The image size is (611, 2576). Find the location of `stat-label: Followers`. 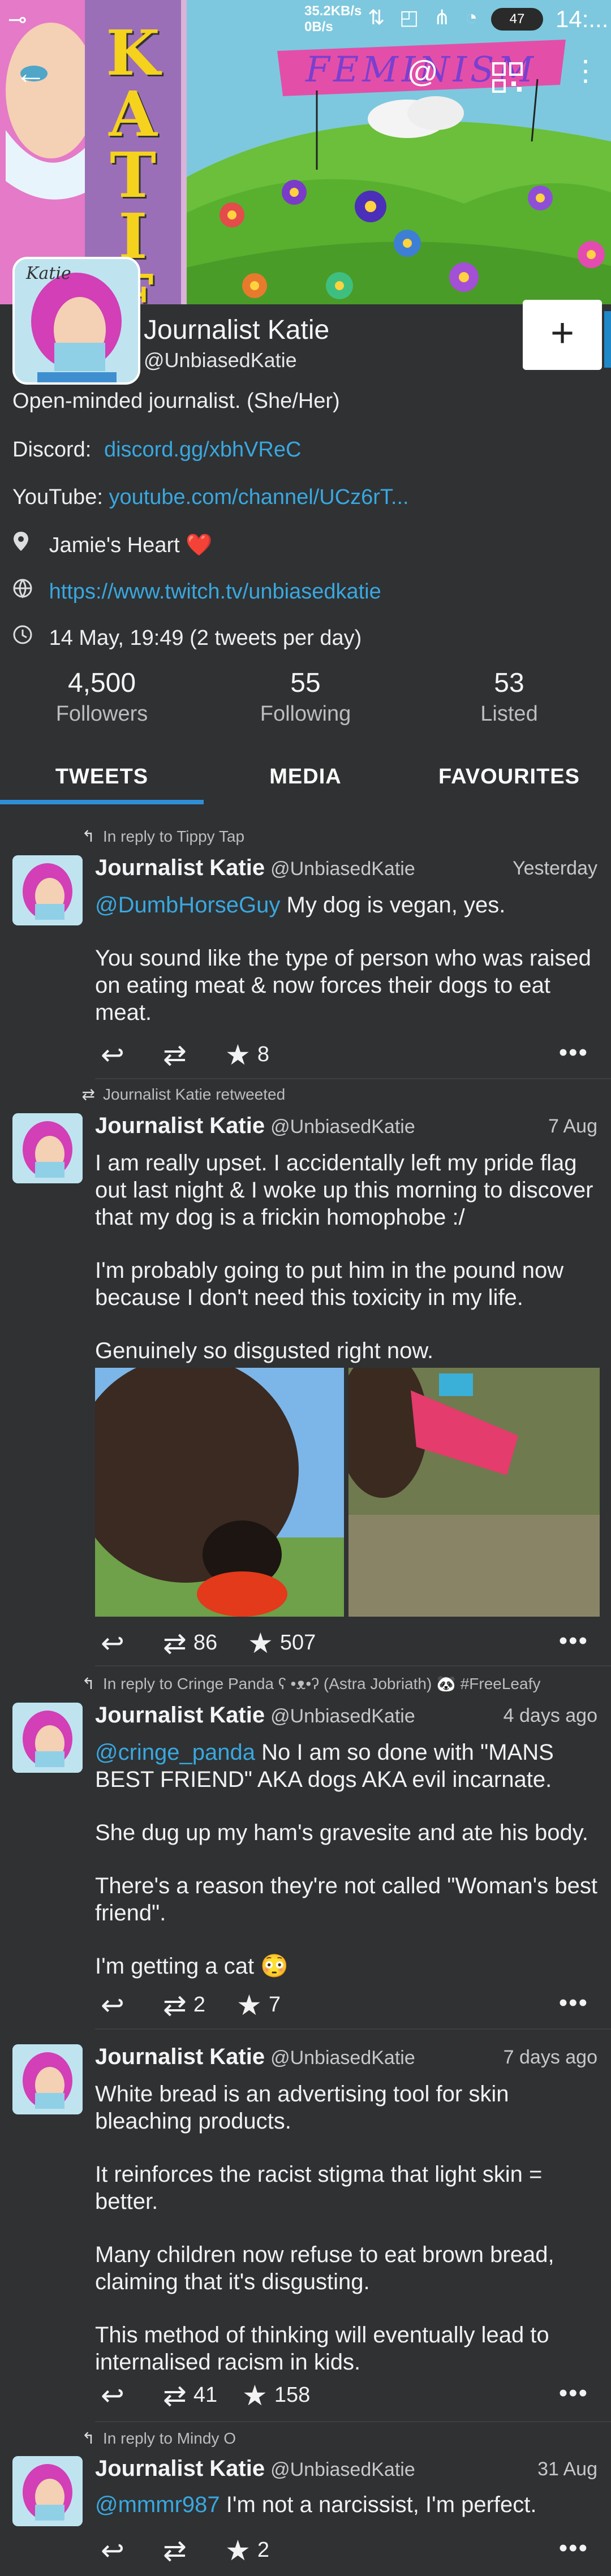

stat-label: Followers is located at coordinates (102, 714).